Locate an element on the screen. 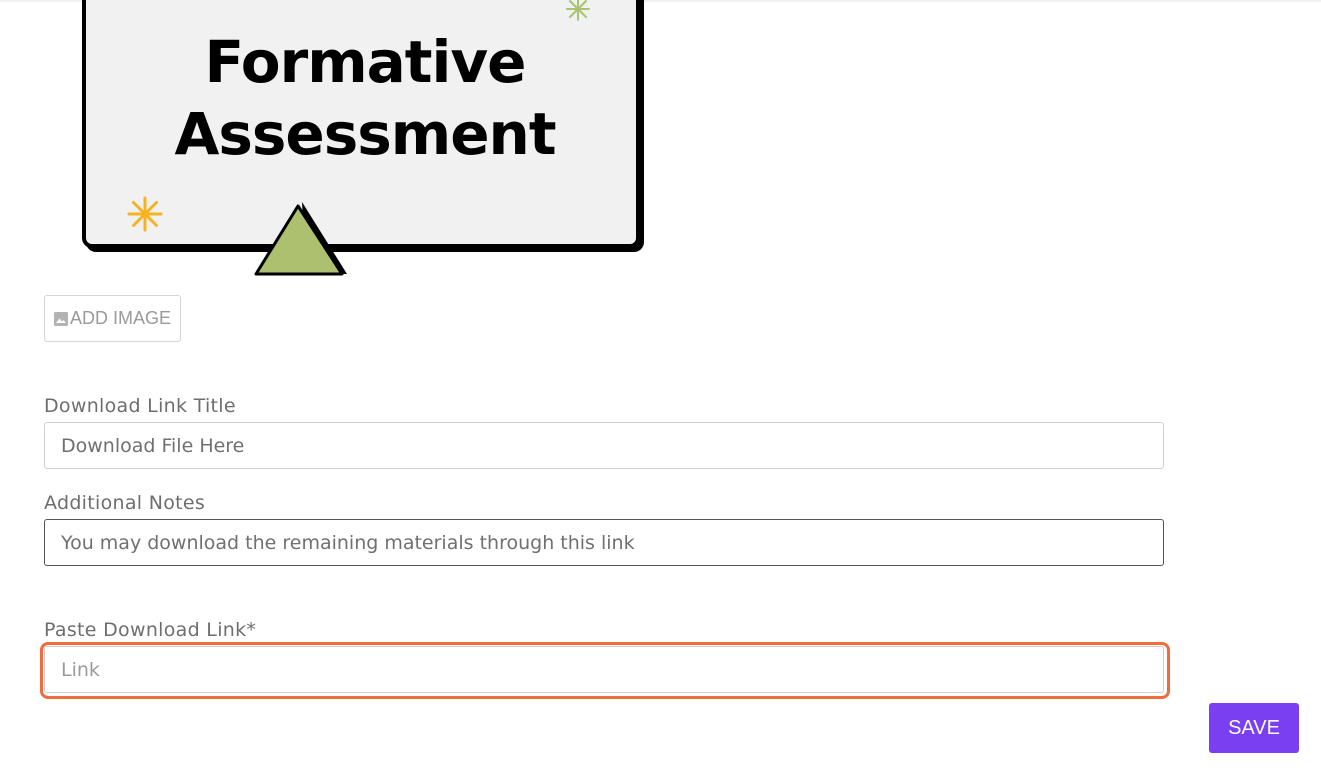 The image size is (1321, 781). orange-star-icon is located at coordinates (145, 214).